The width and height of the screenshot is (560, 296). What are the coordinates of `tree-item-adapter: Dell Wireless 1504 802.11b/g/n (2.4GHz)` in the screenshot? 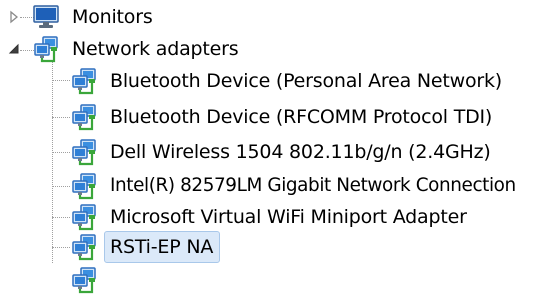 It's located at (282, 152).